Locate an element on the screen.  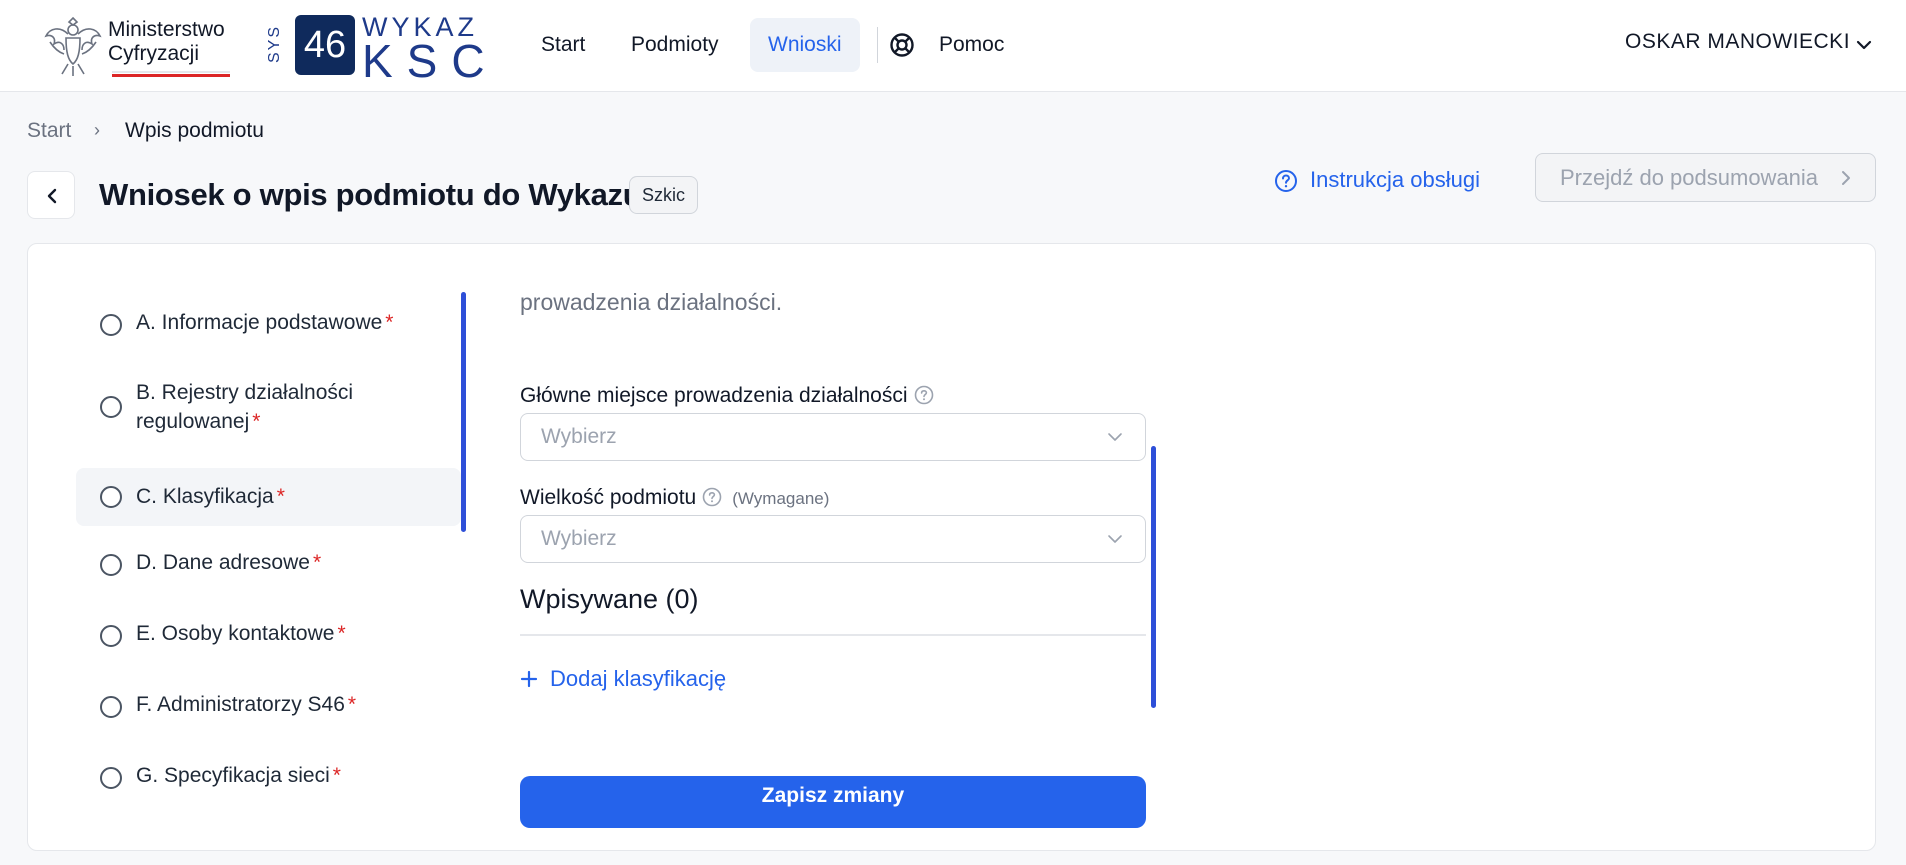
lifebuoy-icon is located at coordinates (902, 45).